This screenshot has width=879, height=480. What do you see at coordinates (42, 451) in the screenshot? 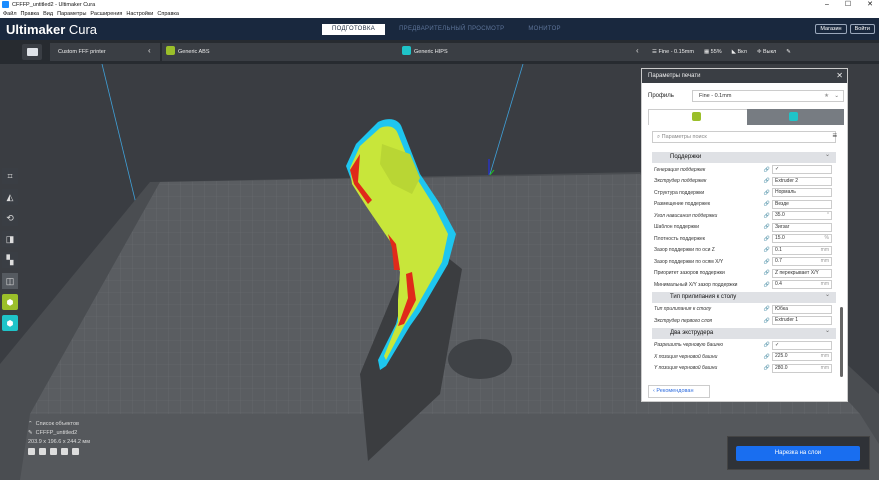
I see `view-front-icon` at bounding box center [42, 451].